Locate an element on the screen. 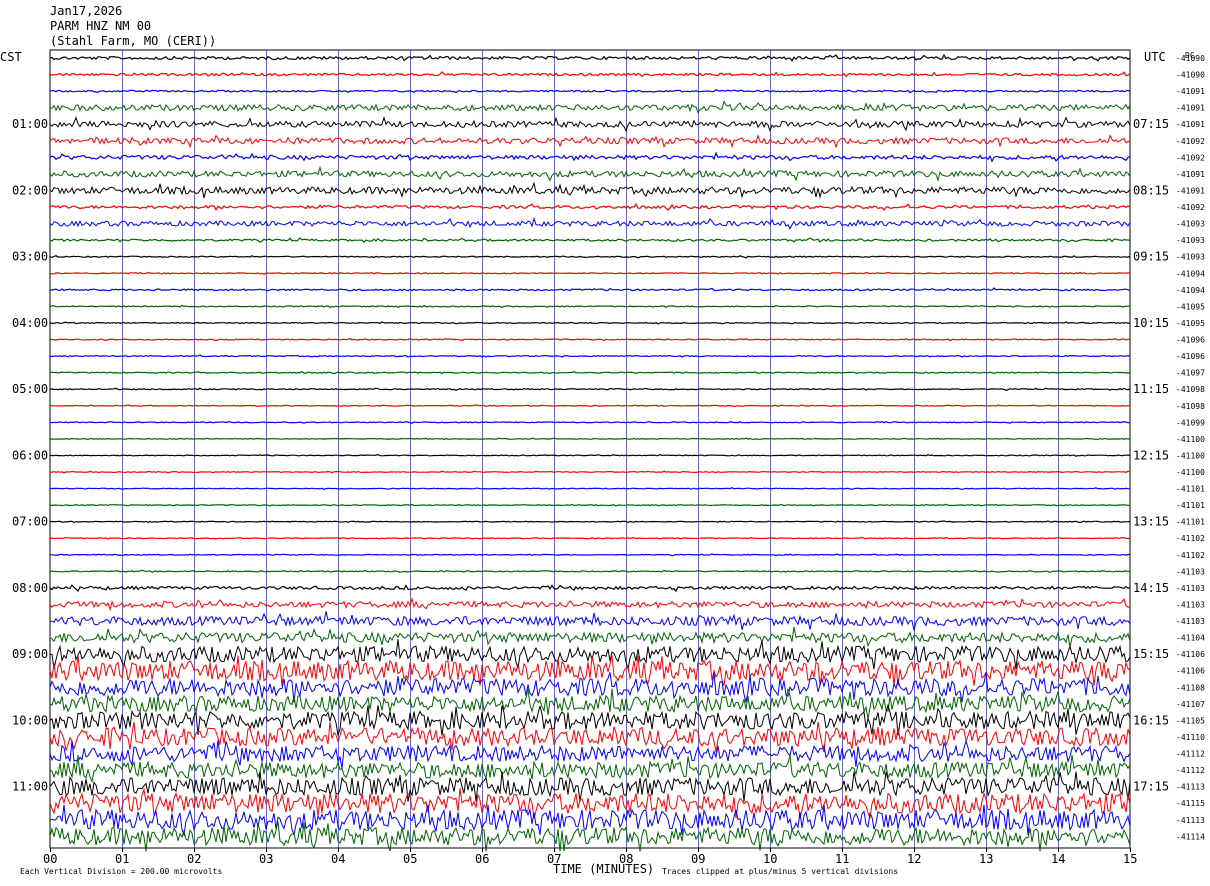  x-tick-label: 01 is located at coordinates (122, 859).